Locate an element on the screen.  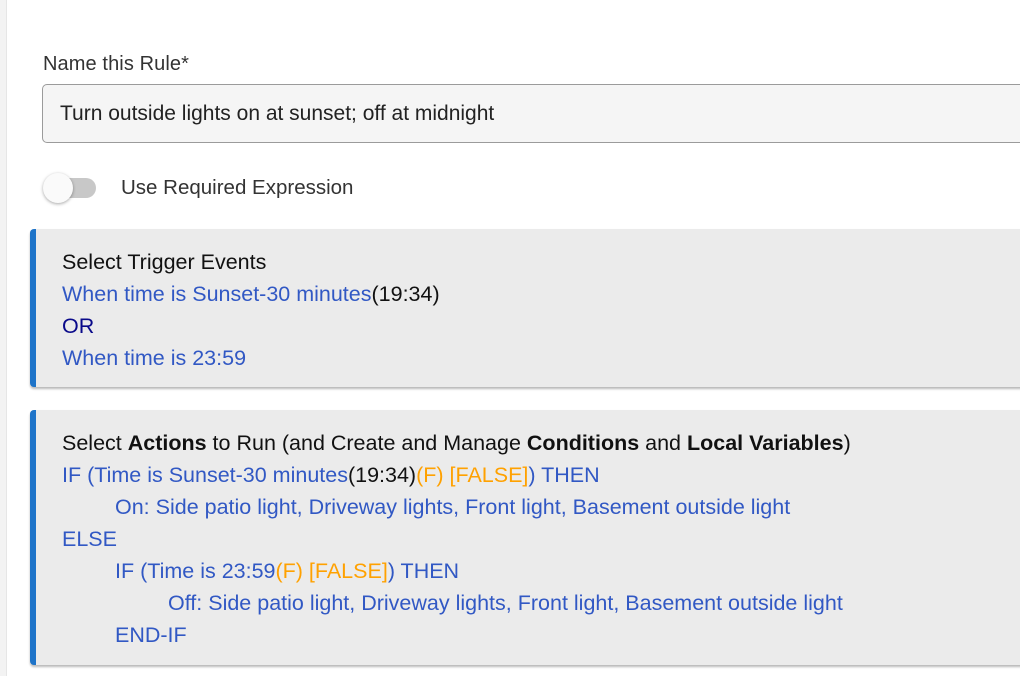
trigger-event-item: When time is 23:59 is located at coordinates (541, 358).